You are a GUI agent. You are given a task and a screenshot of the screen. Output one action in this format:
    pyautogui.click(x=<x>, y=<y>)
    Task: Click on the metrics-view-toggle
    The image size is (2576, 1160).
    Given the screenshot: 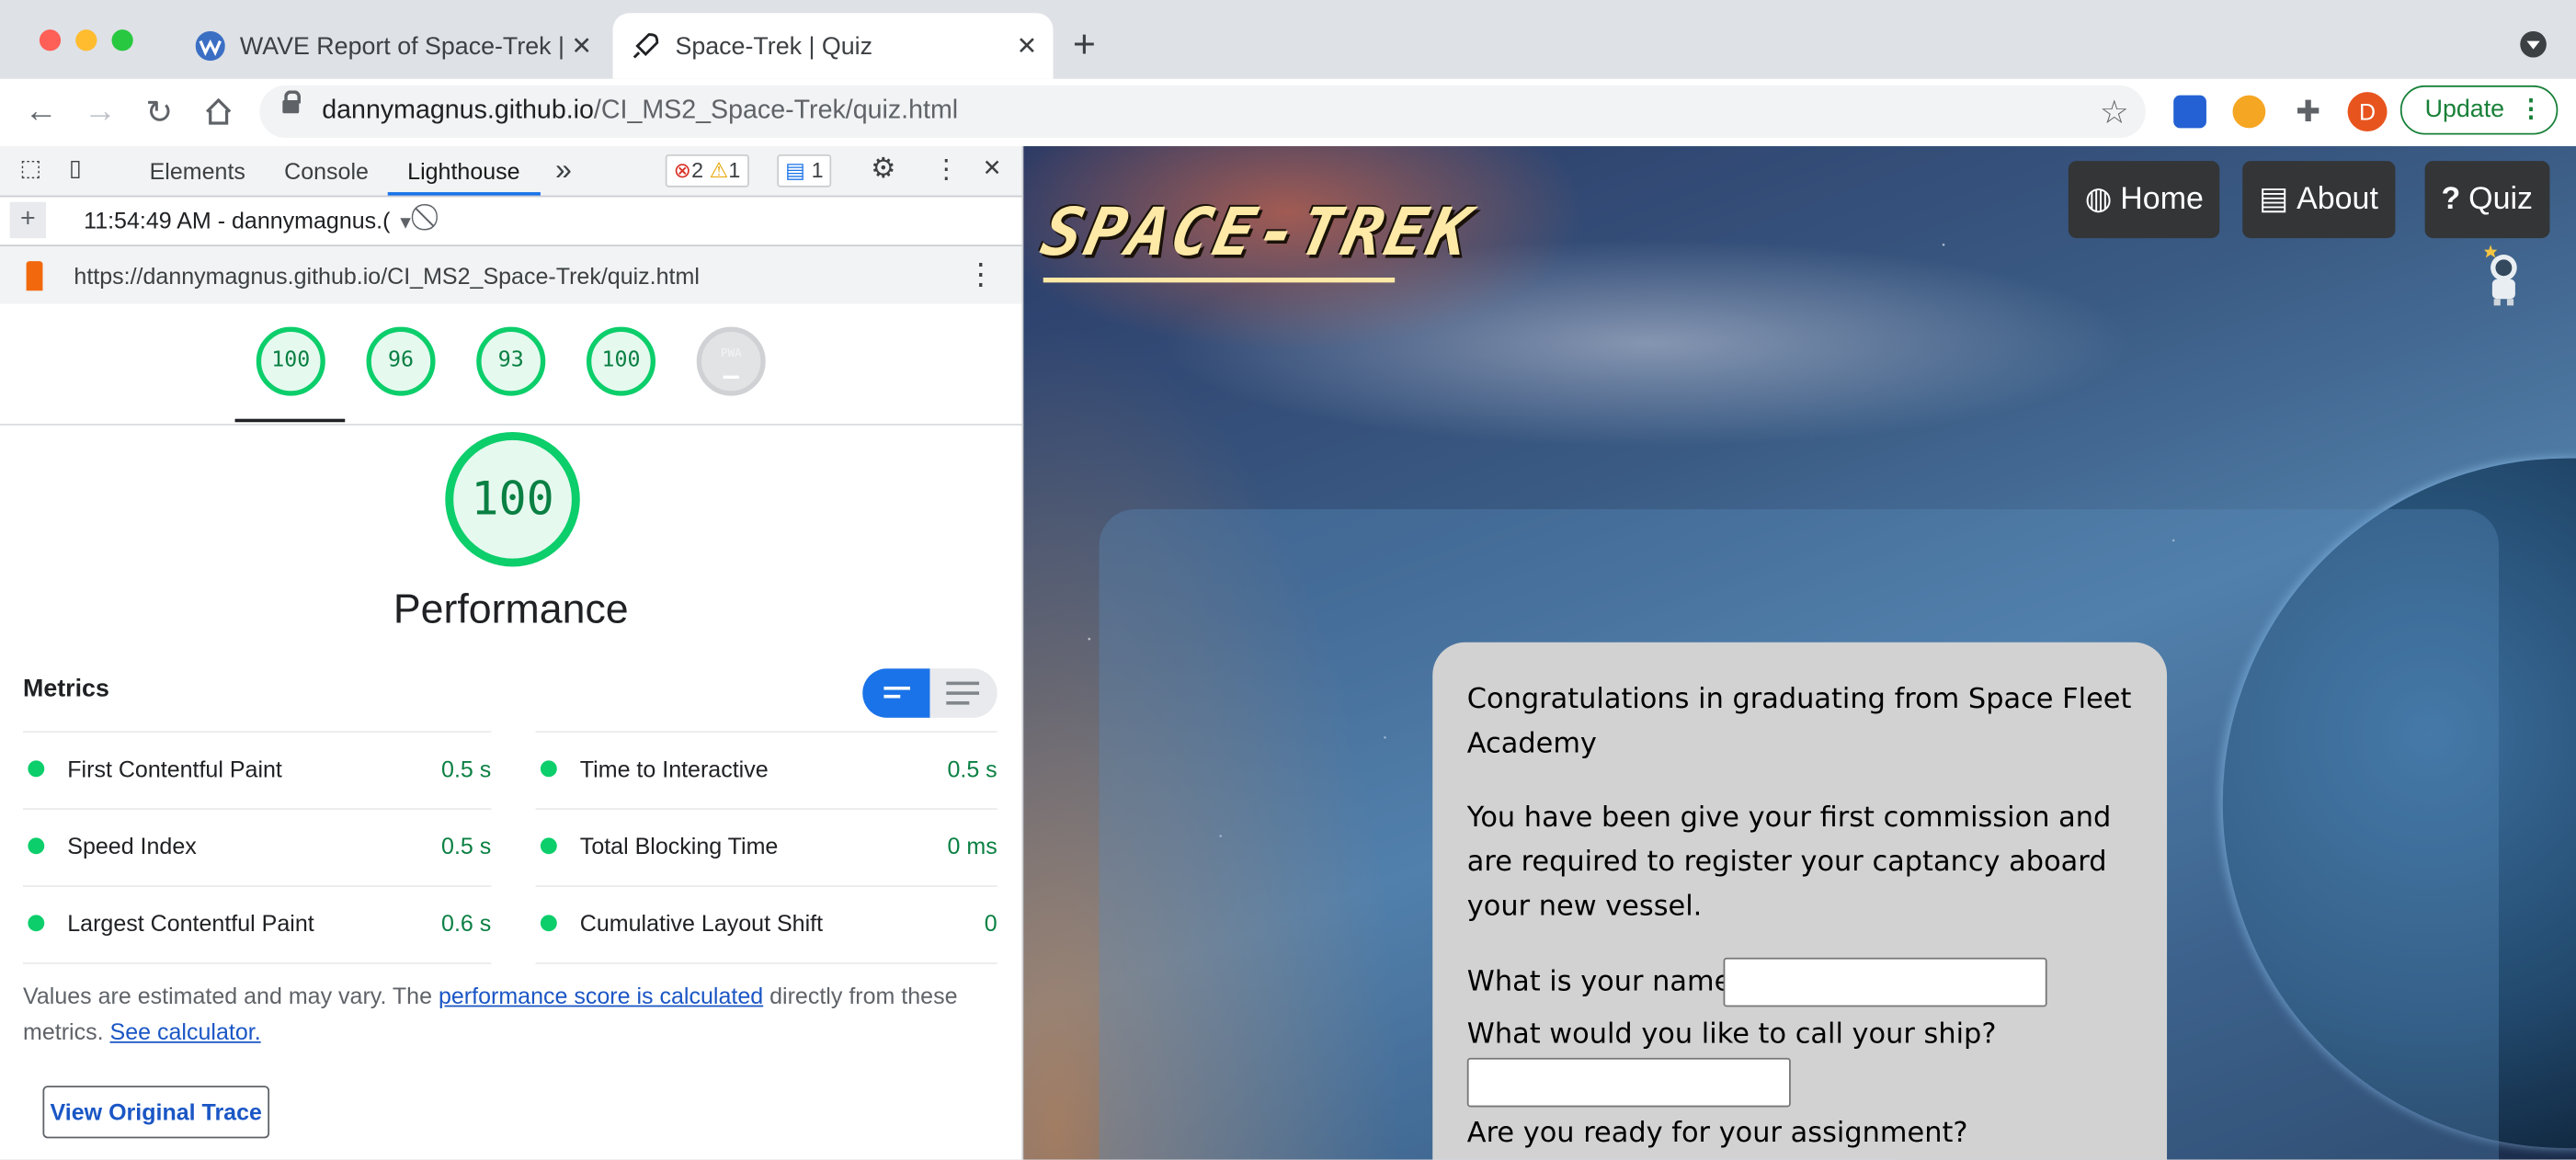 What is the action you would take?
    pyautogui.click(x=929, y=693)
    